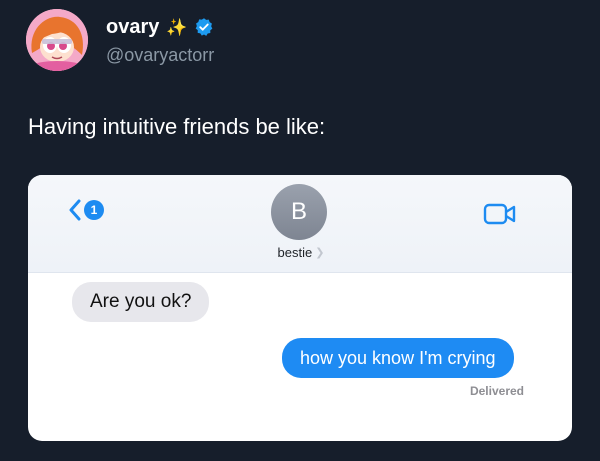 This screenshot has height=461, width=600. I want to click on video-camera-icon, so click(499, 214).